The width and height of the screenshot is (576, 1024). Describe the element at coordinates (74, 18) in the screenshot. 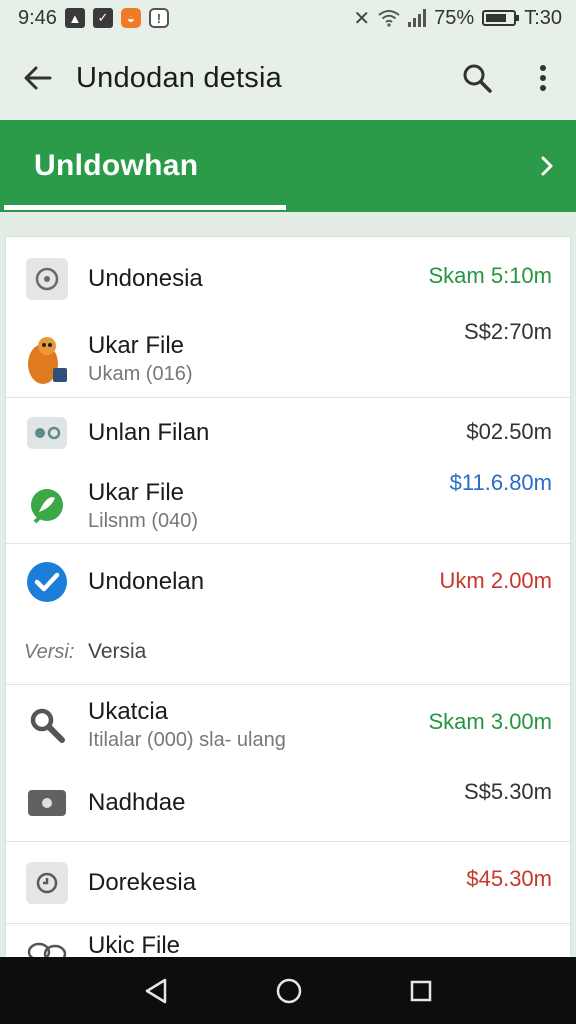

I see `gallery-notification-icon: ▲` at that location.